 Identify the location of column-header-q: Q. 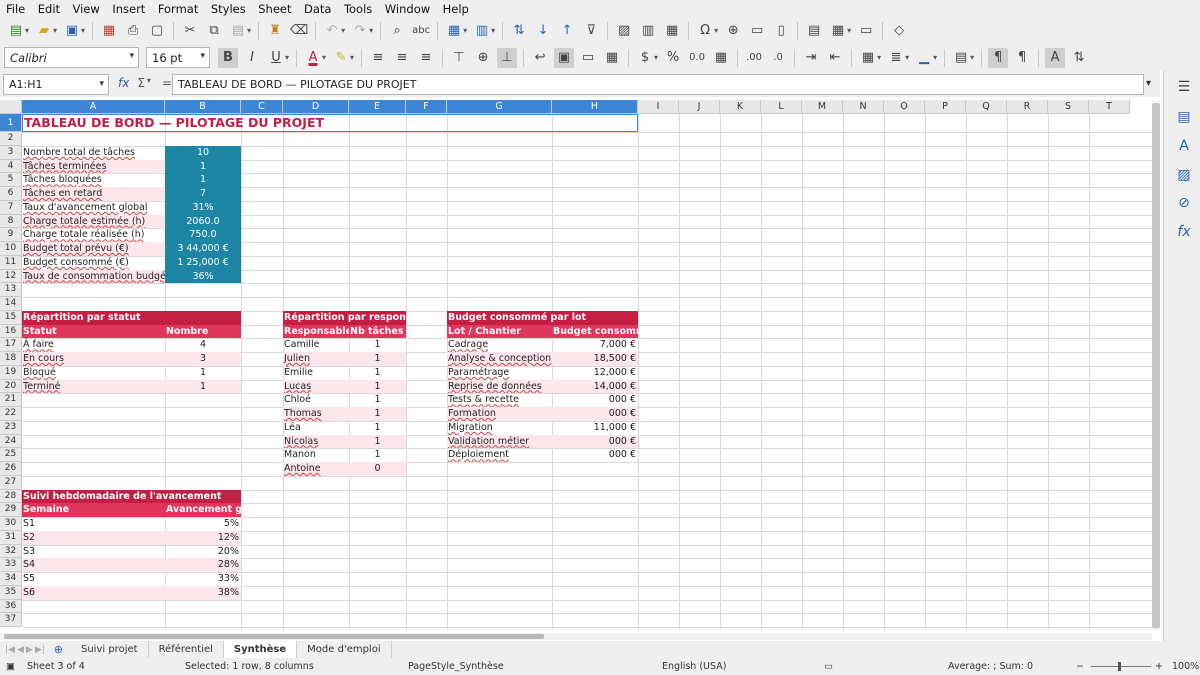
(986, 107).